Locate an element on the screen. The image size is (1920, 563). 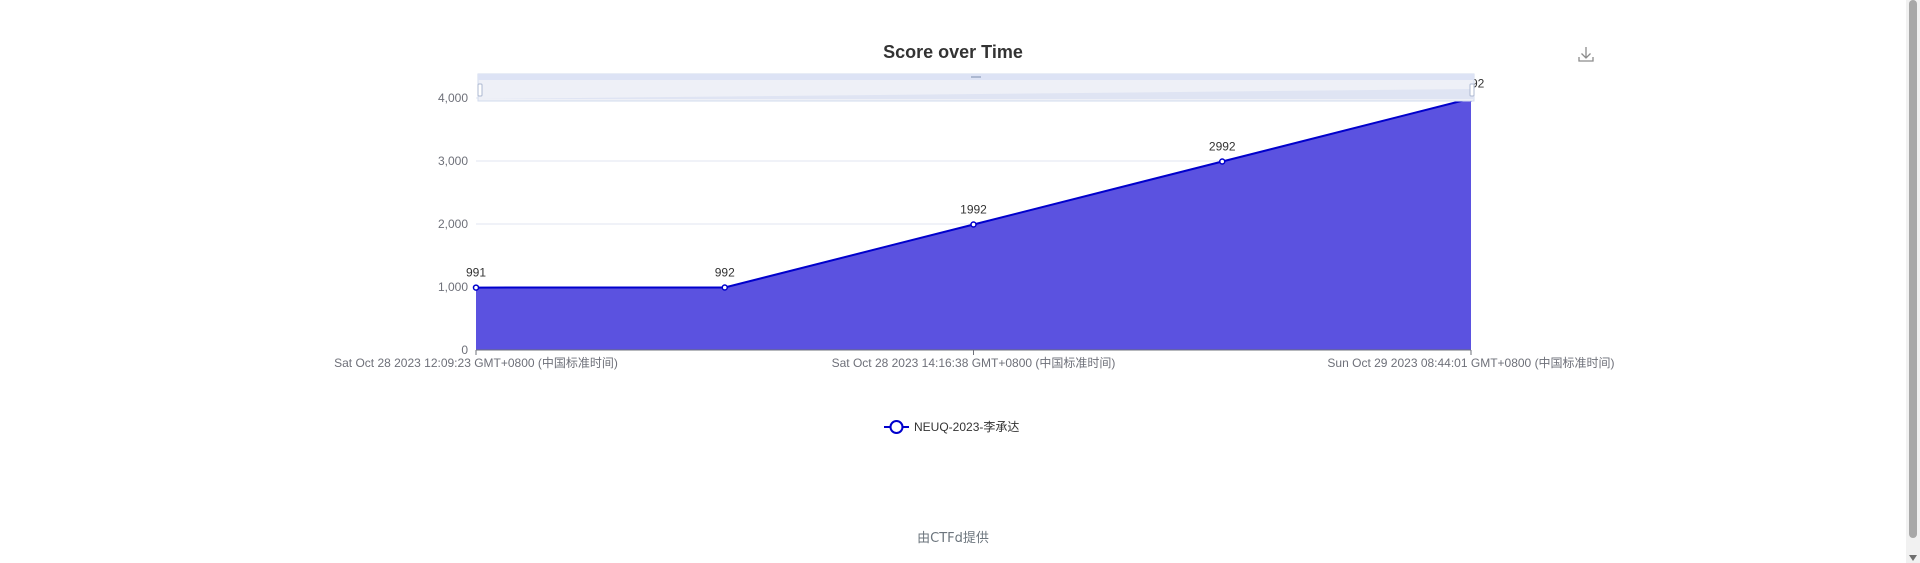
y-tick-label: 3,000 is located at coordinates (453, 161).